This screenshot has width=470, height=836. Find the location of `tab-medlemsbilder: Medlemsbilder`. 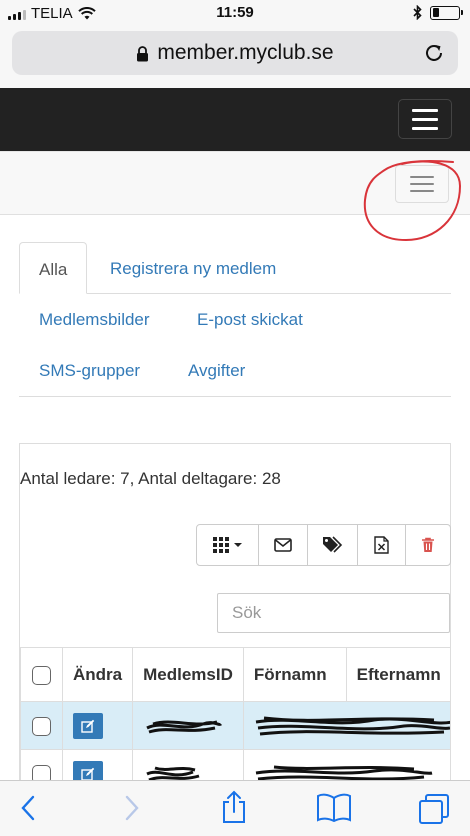

tab-medlemsbilder: Medlemsbilder is located at coordinates (94, 320).